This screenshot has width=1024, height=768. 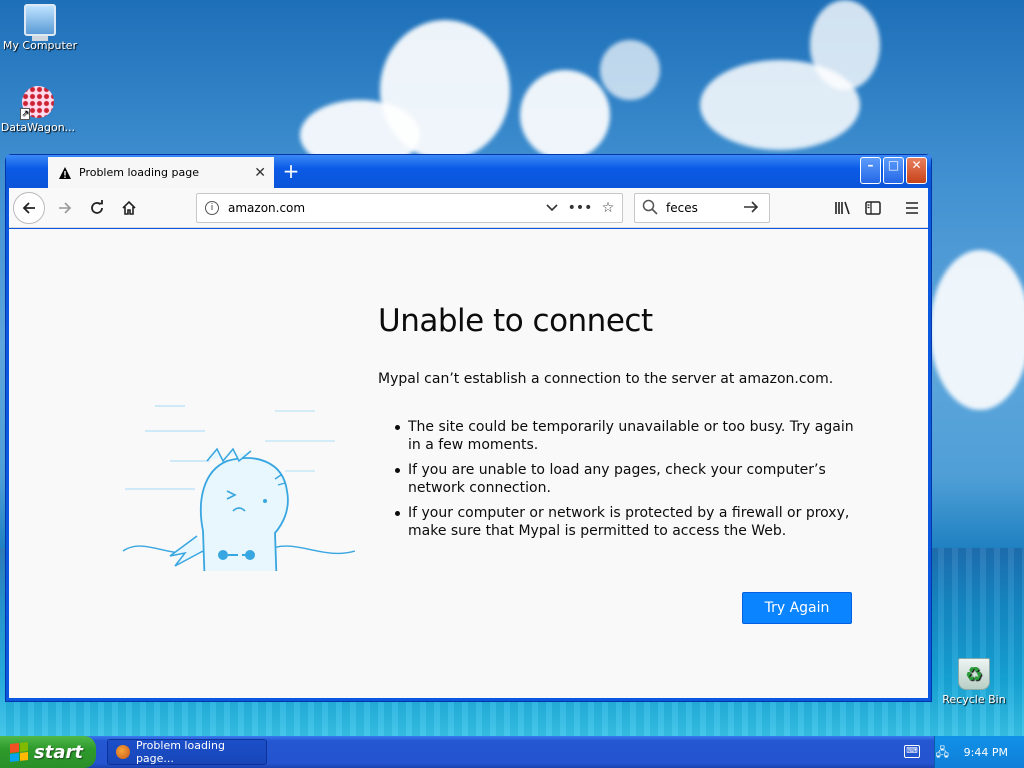 I want to click on error-title: Unable to connect, so click(x=515, y=321).